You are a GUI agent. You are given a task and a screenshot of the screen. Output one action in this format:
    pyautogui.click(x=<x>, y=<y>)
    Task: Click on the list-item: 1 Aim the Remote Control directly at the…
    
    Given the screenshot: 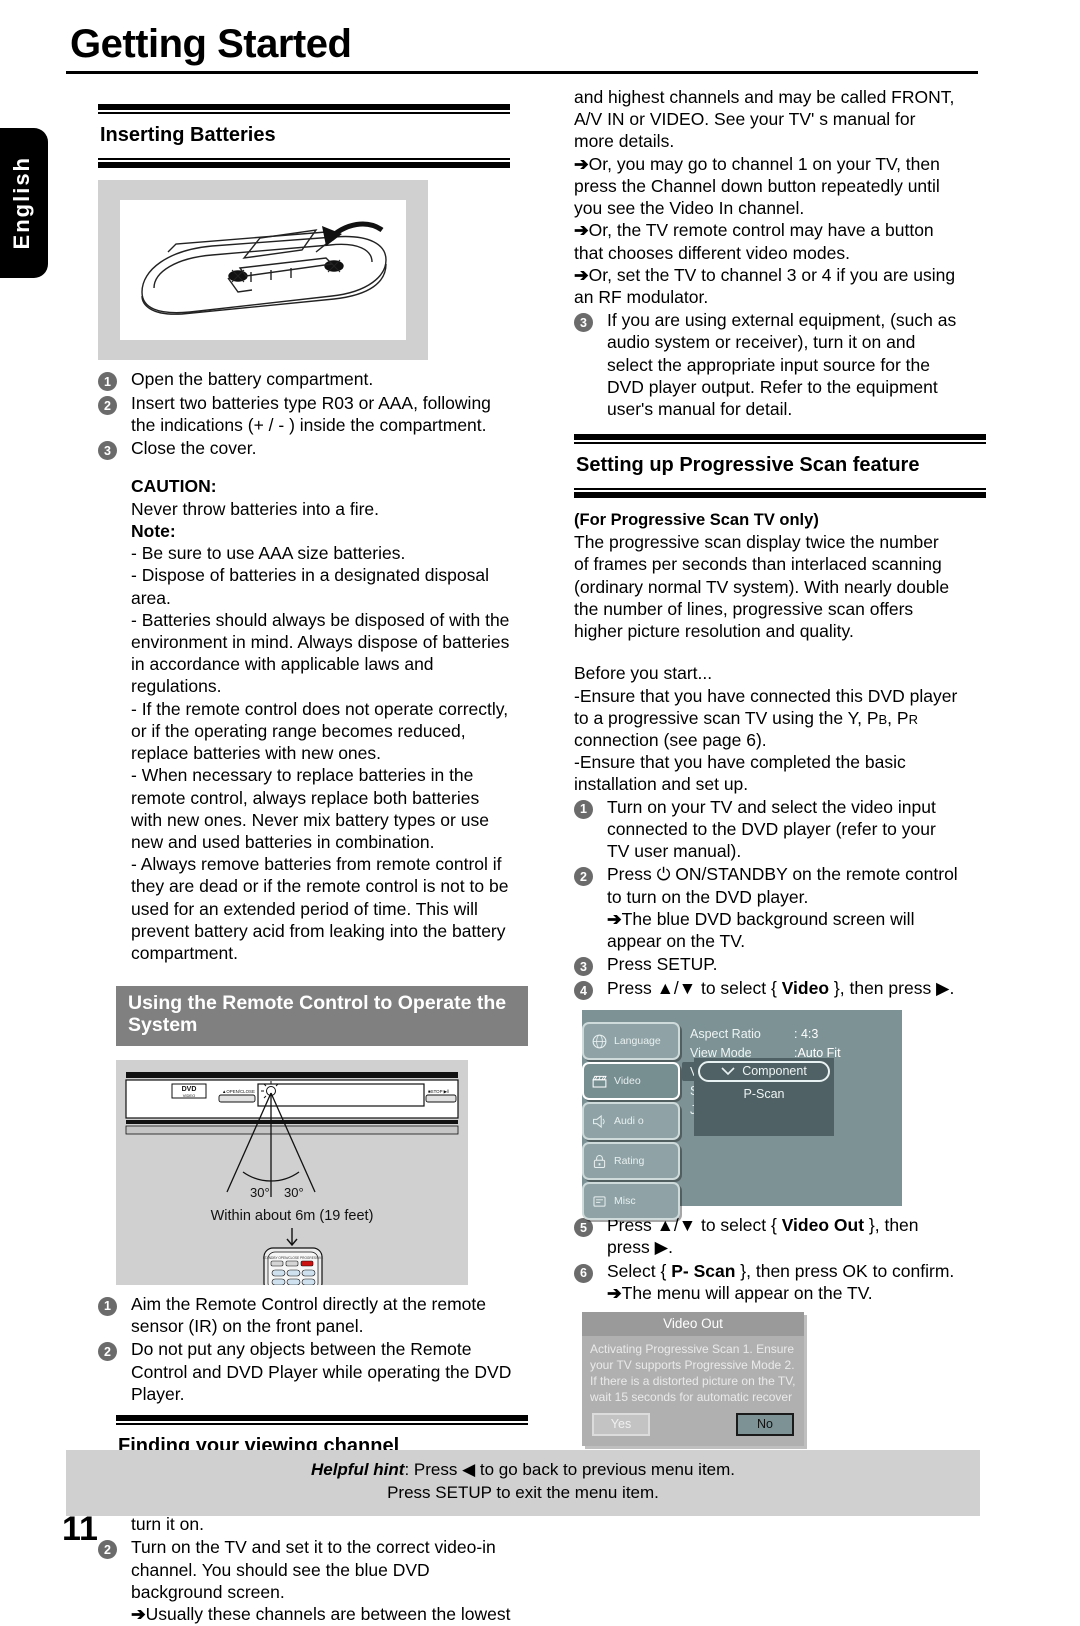 What is the action you would take?
    pyautogui.click(x=305, y=1315)
    